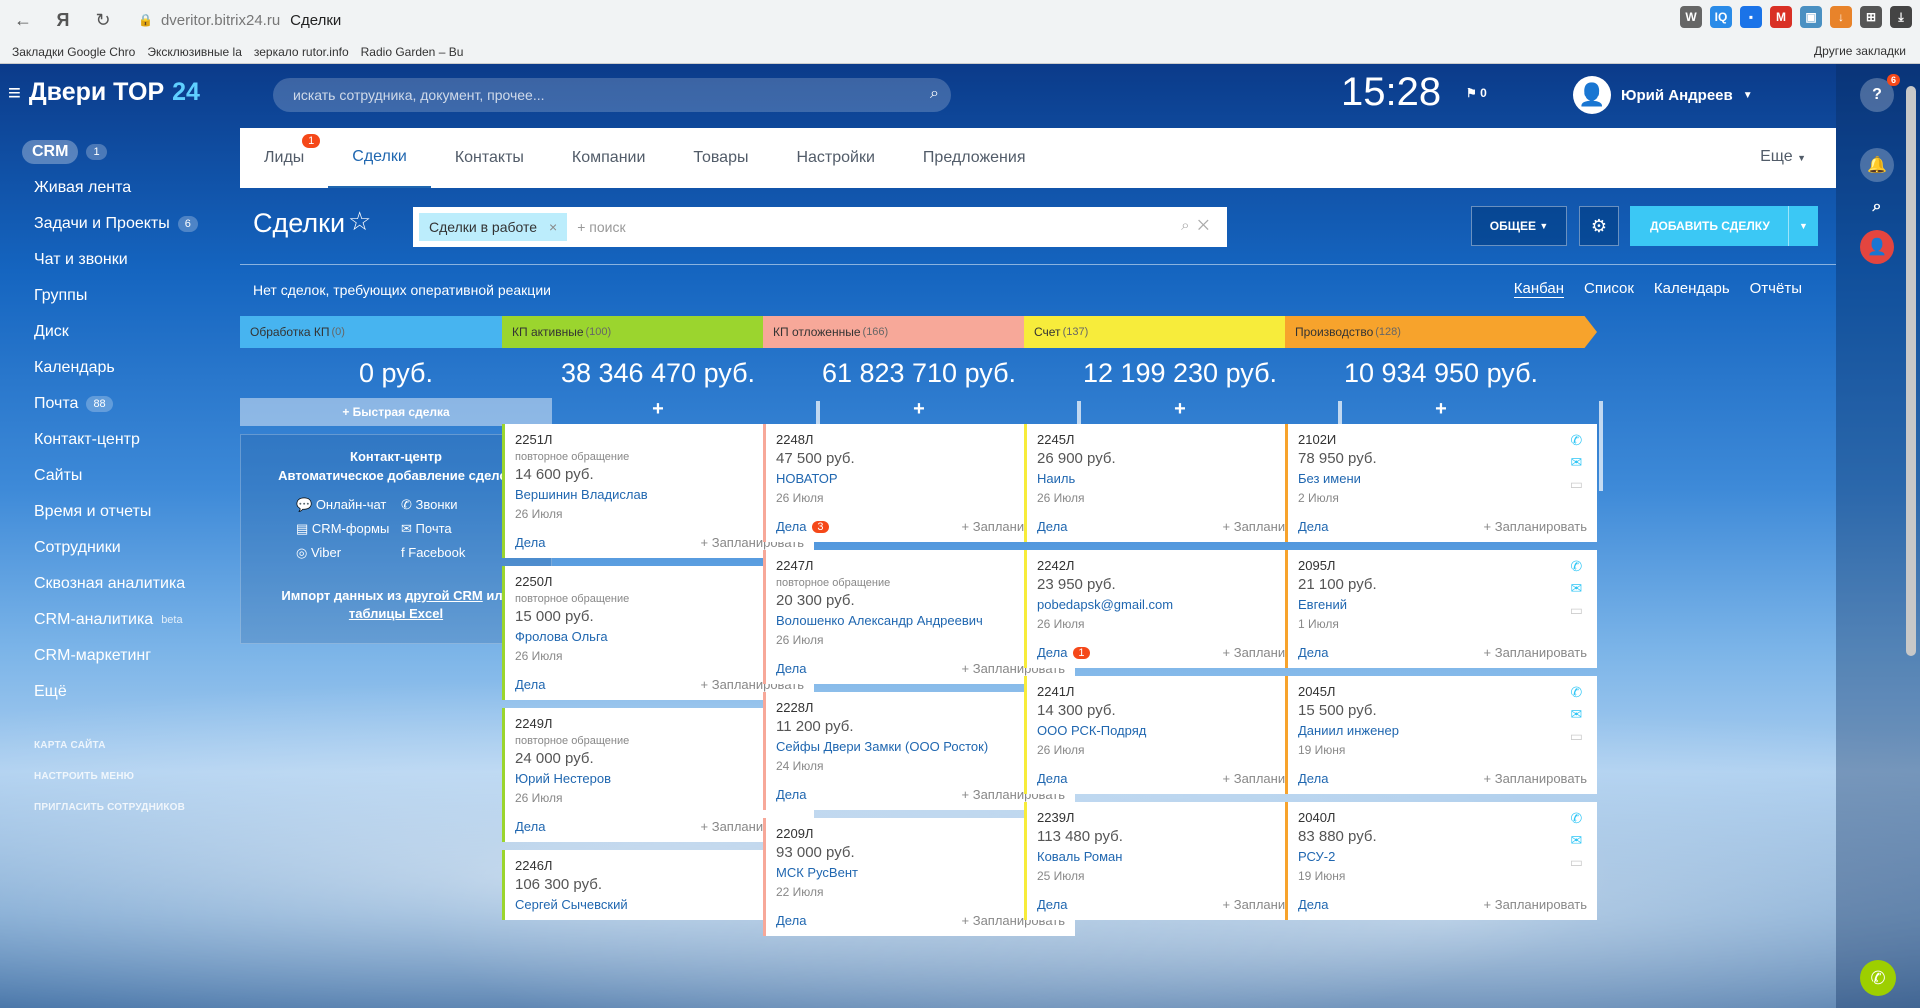 The height and width of the screenshot is (1008, 1920). I want to click on deal-client: МСК РусВент, so click(920, 872).